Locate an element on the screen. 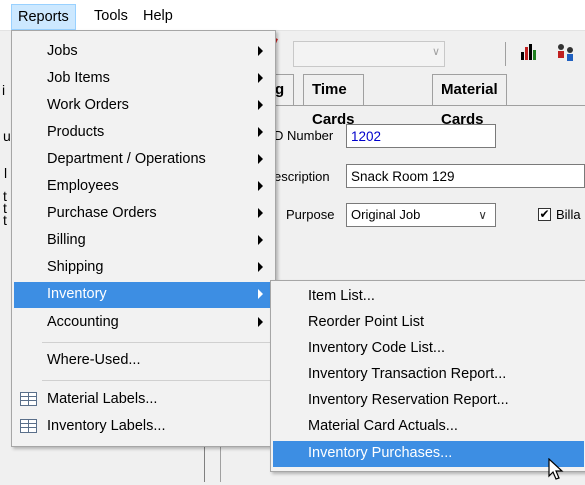  menu-tools: Tools is located at coordinates (111, 16).